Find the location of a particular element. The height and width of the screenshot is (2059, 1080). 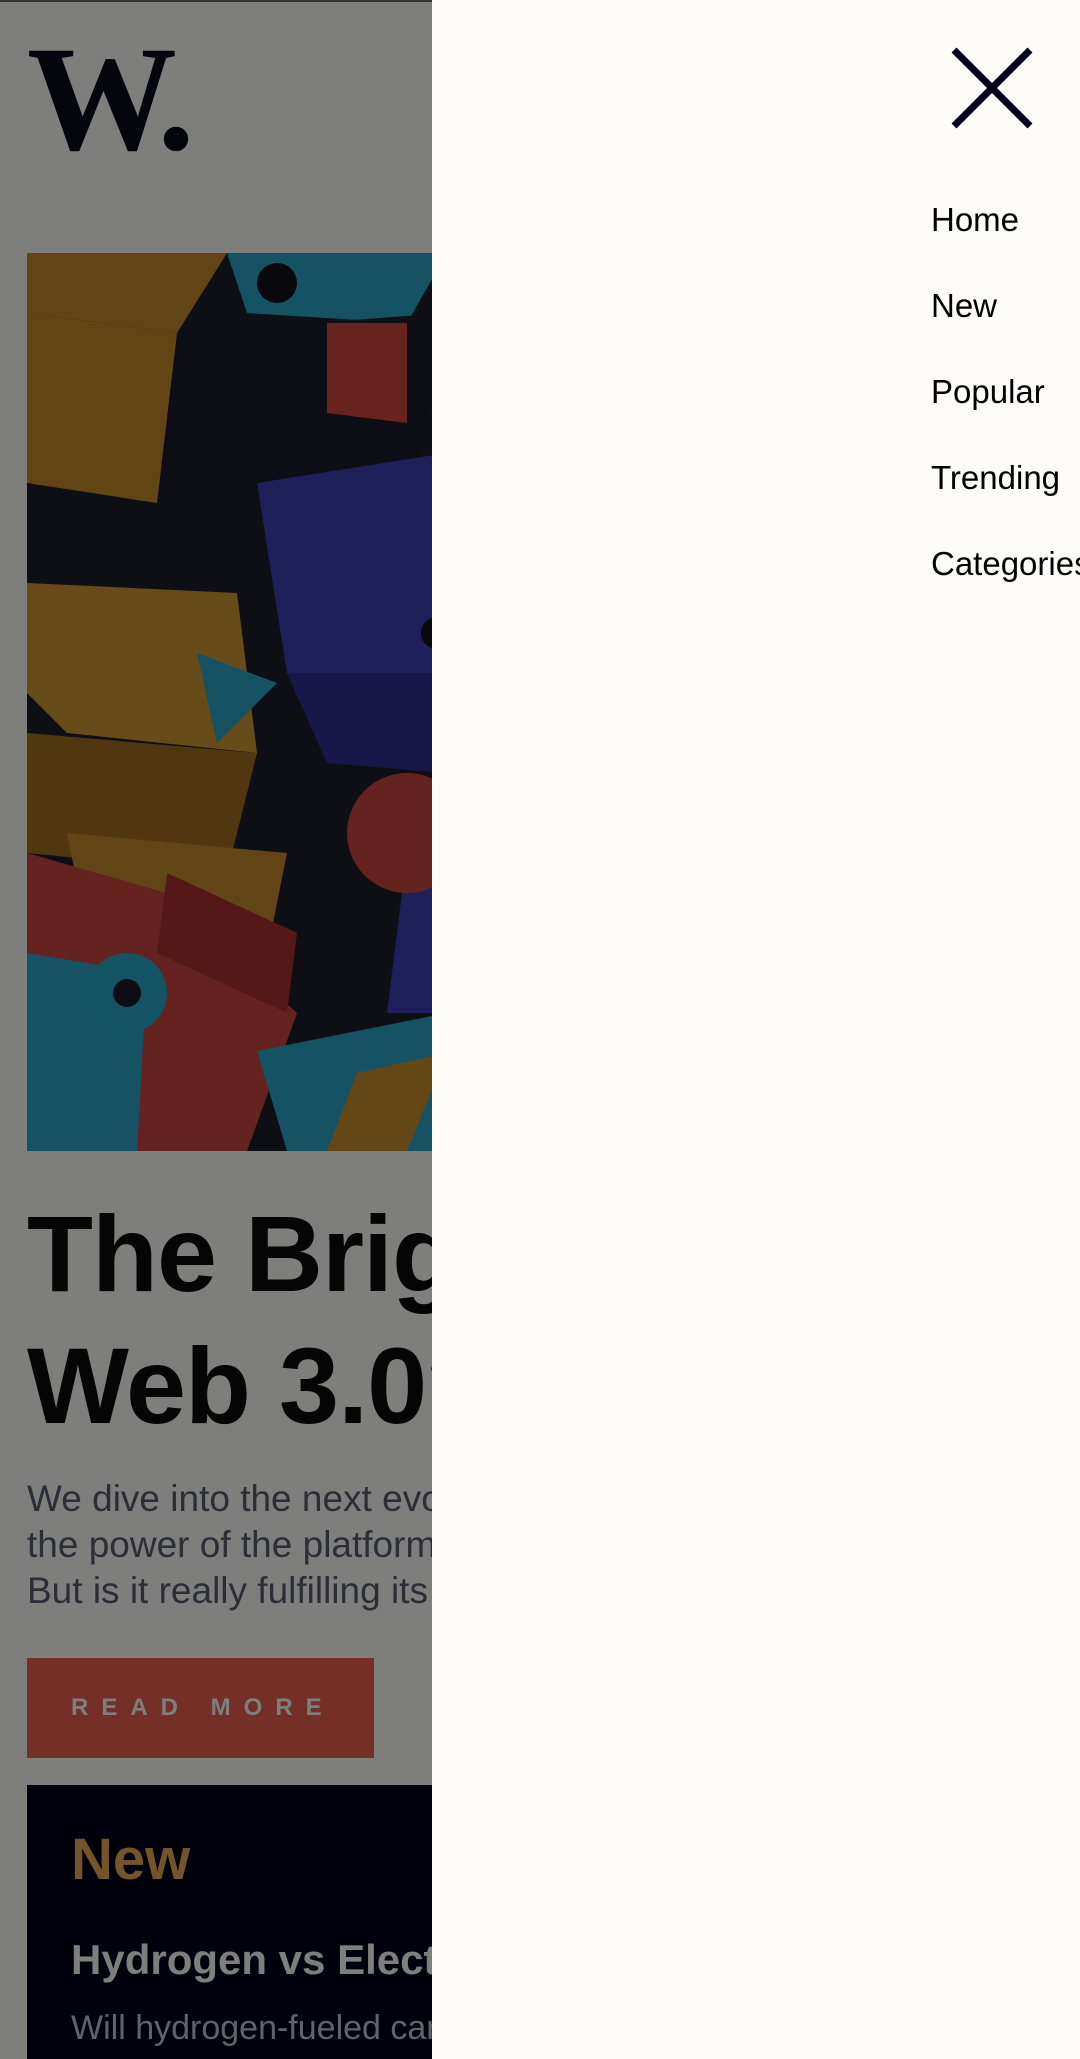

nav-menu: Home New Popular Trending Categories is located at coordinates (1005, 410).